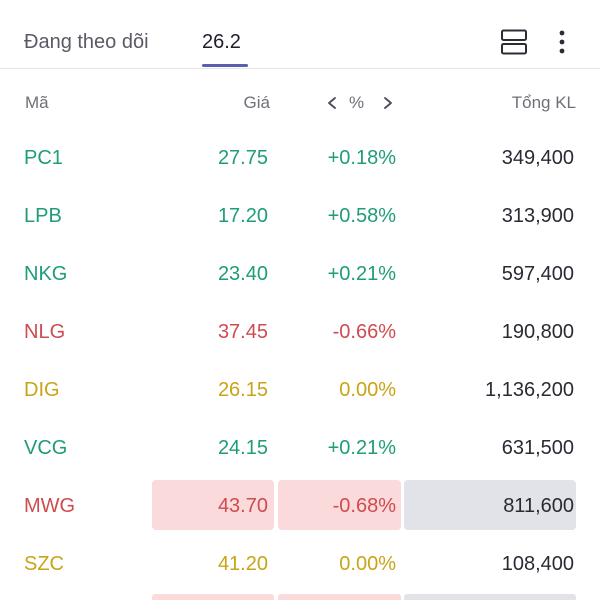 This screenshot has width=600, height=600. Describe the element at coordinates (242, 564) in the screenshot. I see `stock-price: 41.20` at that location.